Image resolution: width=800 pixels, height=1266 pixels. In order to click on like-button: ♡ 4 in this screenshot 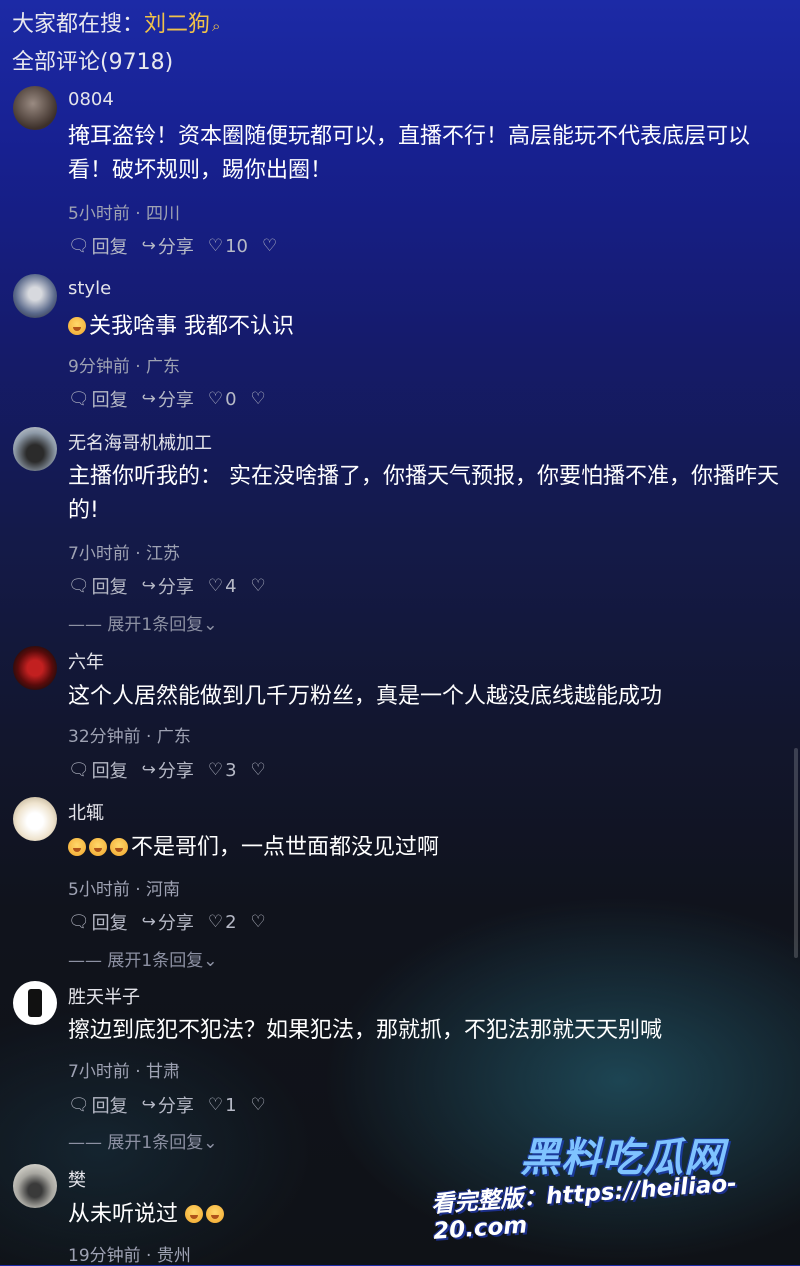, I will do `click(222, 586)`.